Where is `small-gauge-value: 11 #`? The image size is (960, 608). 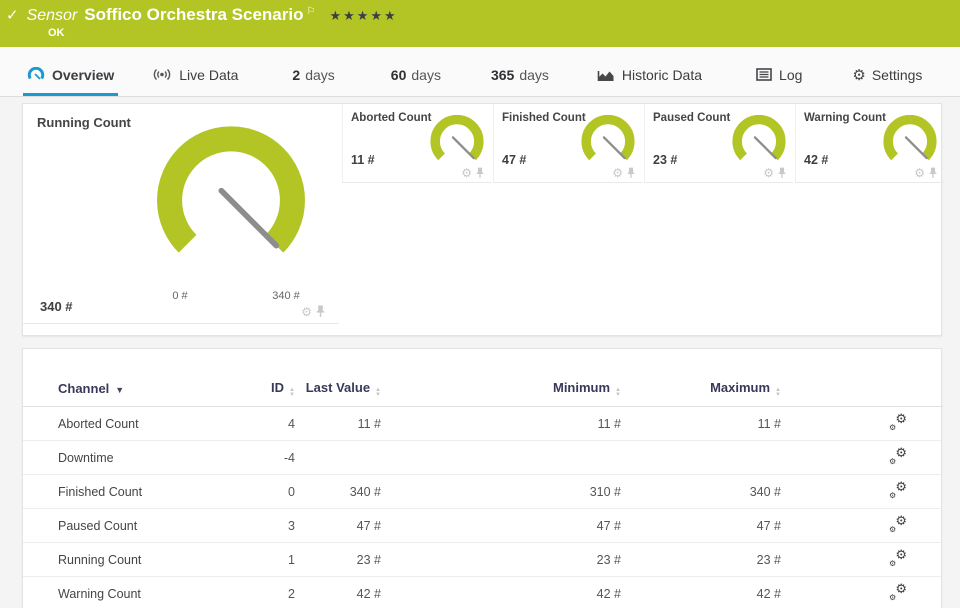
small-gauge-value: 11 # is located at coordinates (363, 160).